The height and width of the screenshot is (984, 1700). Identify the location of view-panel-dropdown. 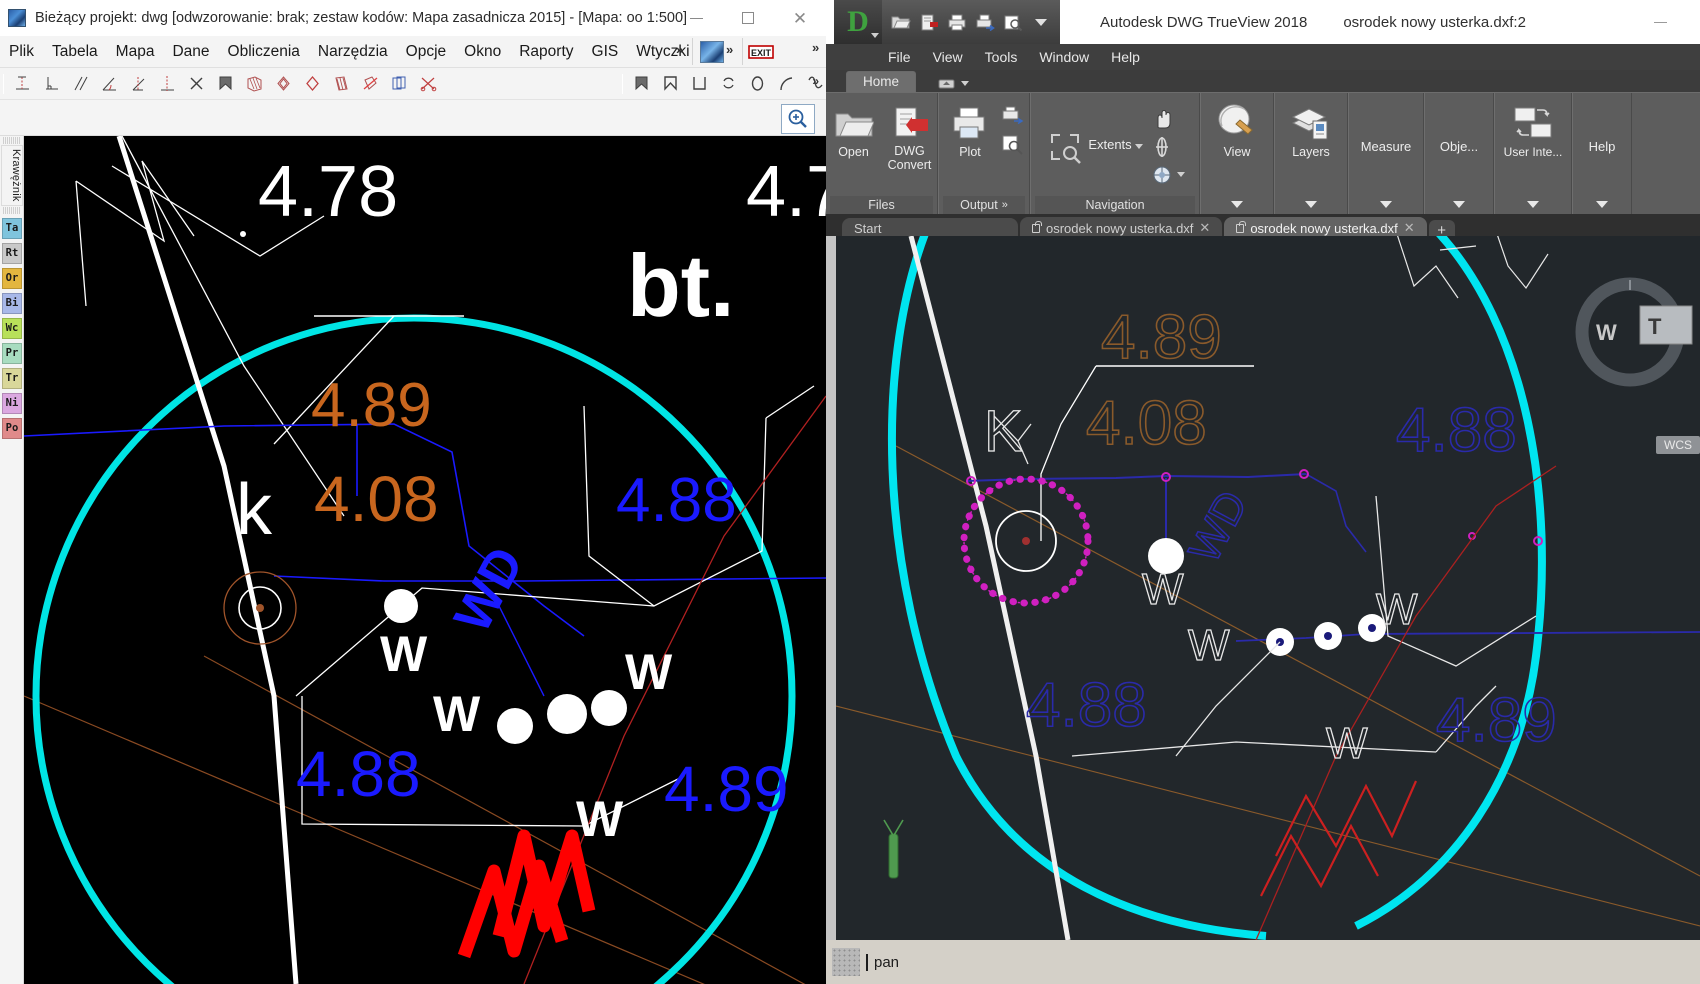
(1237, 204).